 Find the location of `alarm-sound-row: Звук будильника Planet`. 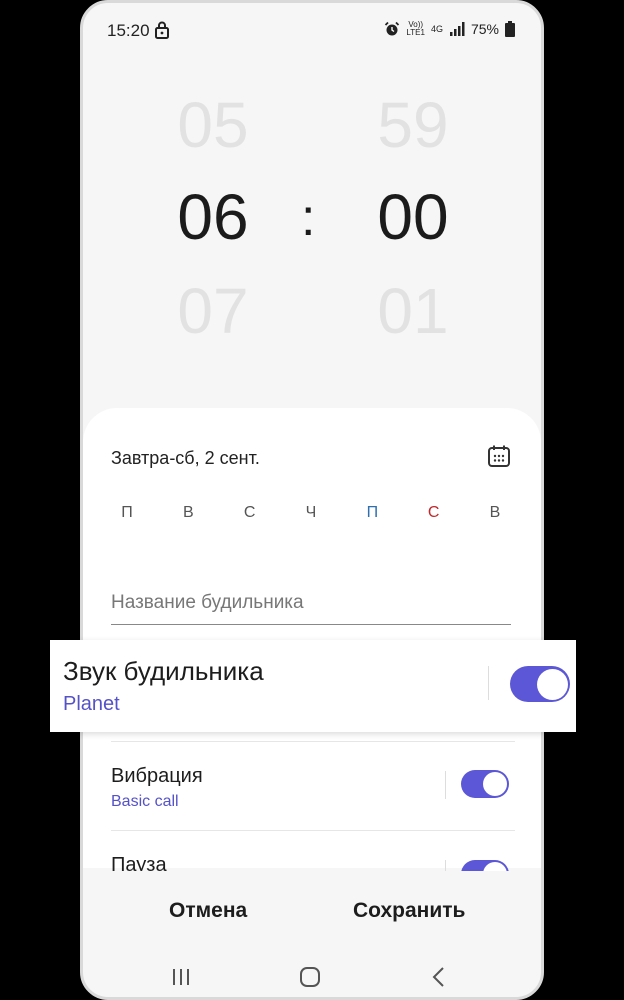

alarm-sound-row: Звук будильника Planet is located at coordinates (313, 686).